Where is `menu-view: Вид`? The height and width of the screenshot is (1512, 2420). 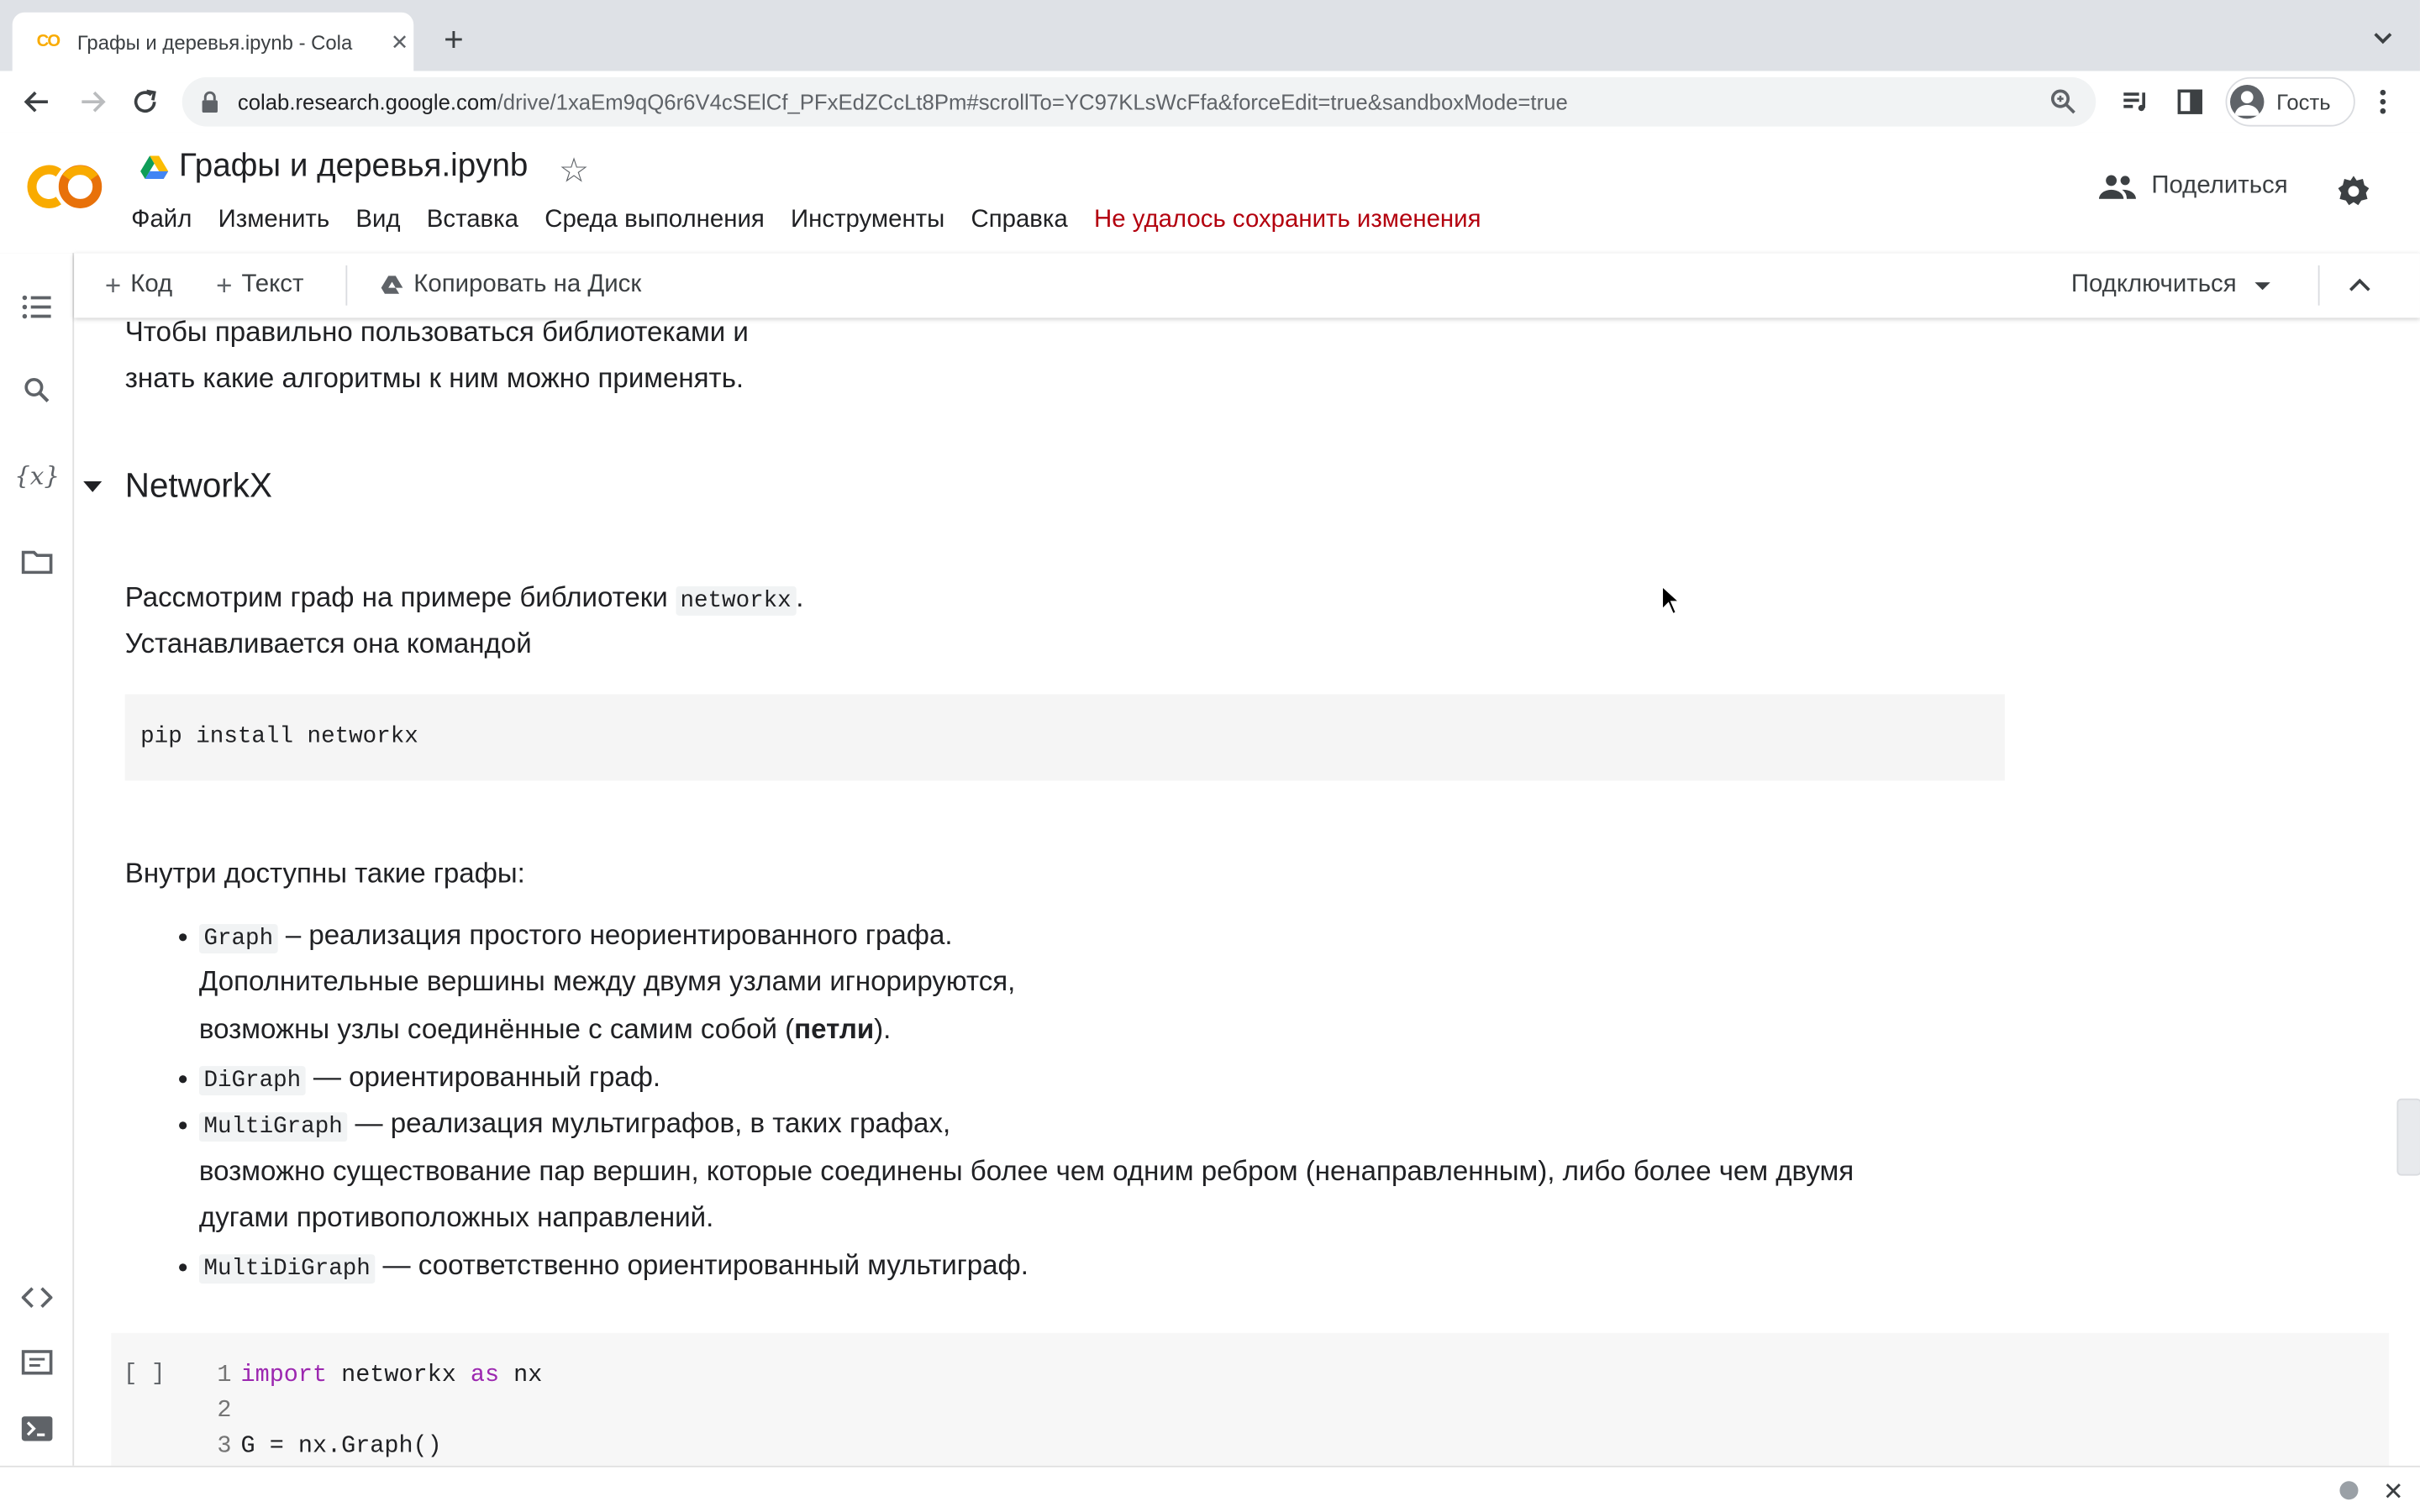 menu-view: Вид is located at coordinates (377, 220).